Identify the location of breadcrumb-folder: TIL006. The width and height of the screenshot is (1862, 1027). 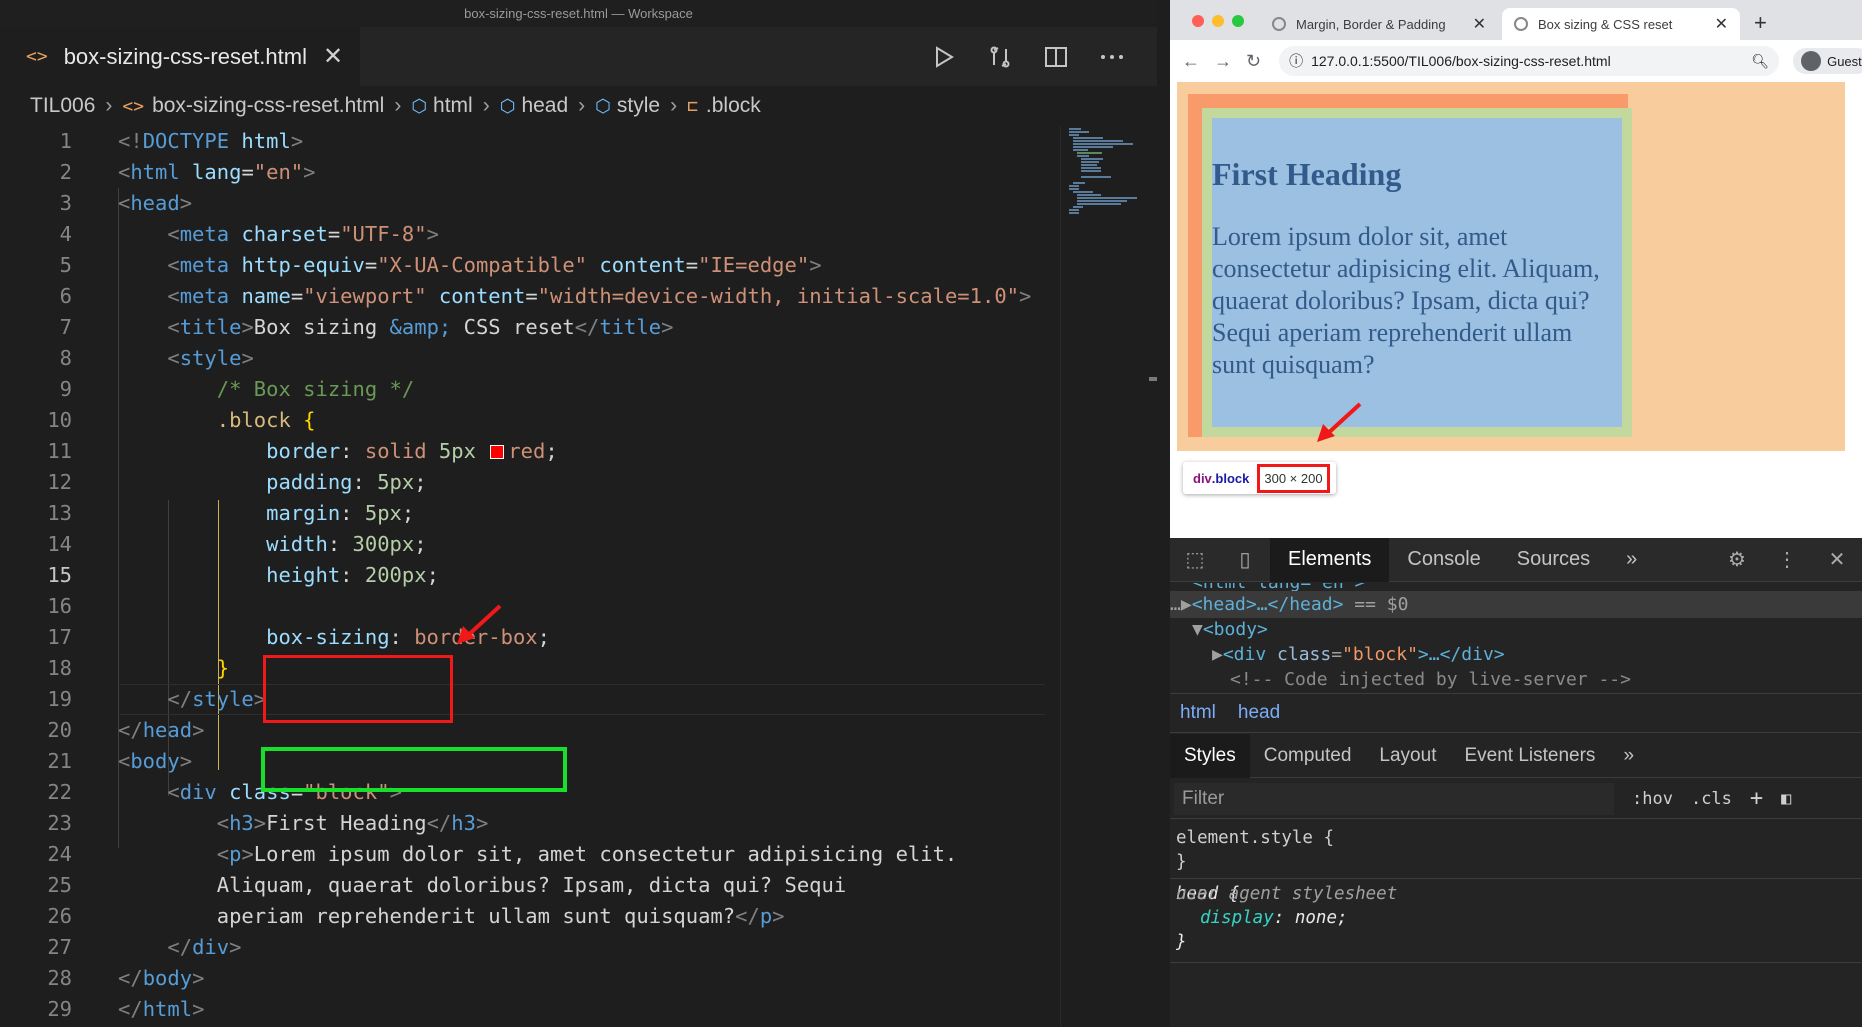
(62, 106).